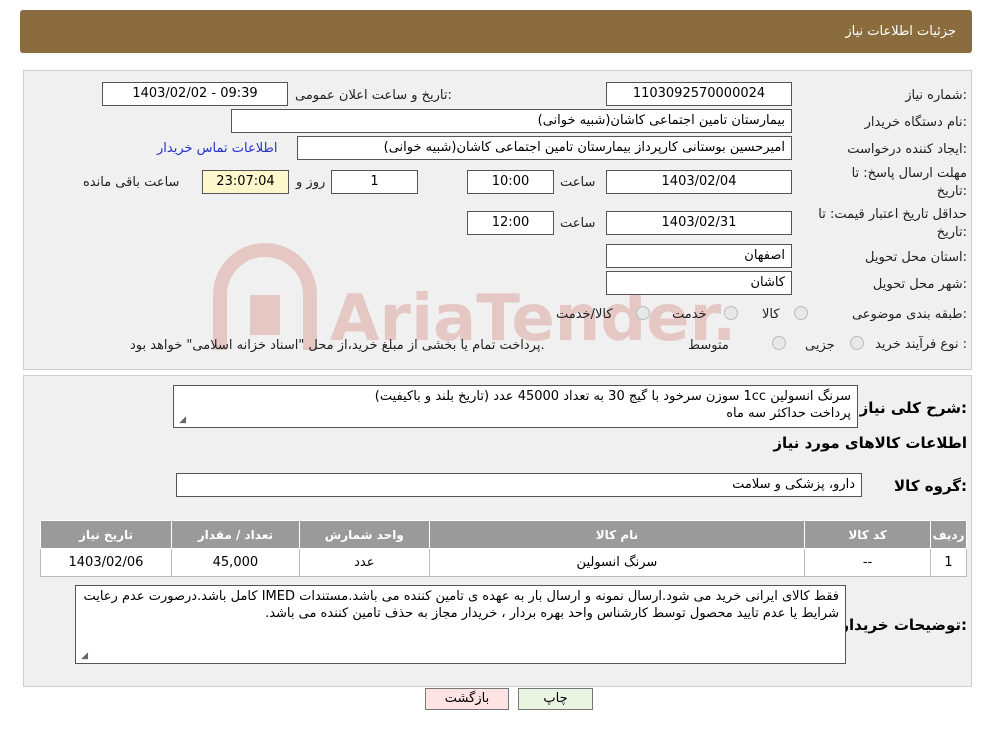  Describe the element at coordinates (900, 31) in the screenshot. I see `page-title: جزئیات اطلاعات نیاز` at that location.